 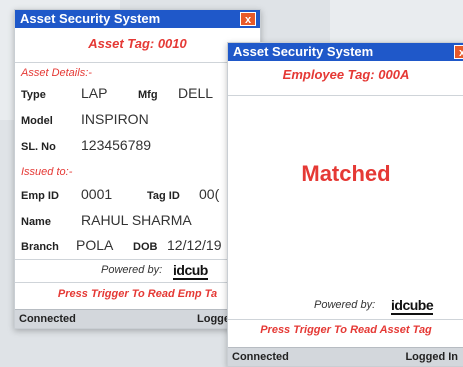 What do you see at coordinates (209, 194) in the screenshot?
I see `tag-id-value: 00(` at bounding box center [209, 194].